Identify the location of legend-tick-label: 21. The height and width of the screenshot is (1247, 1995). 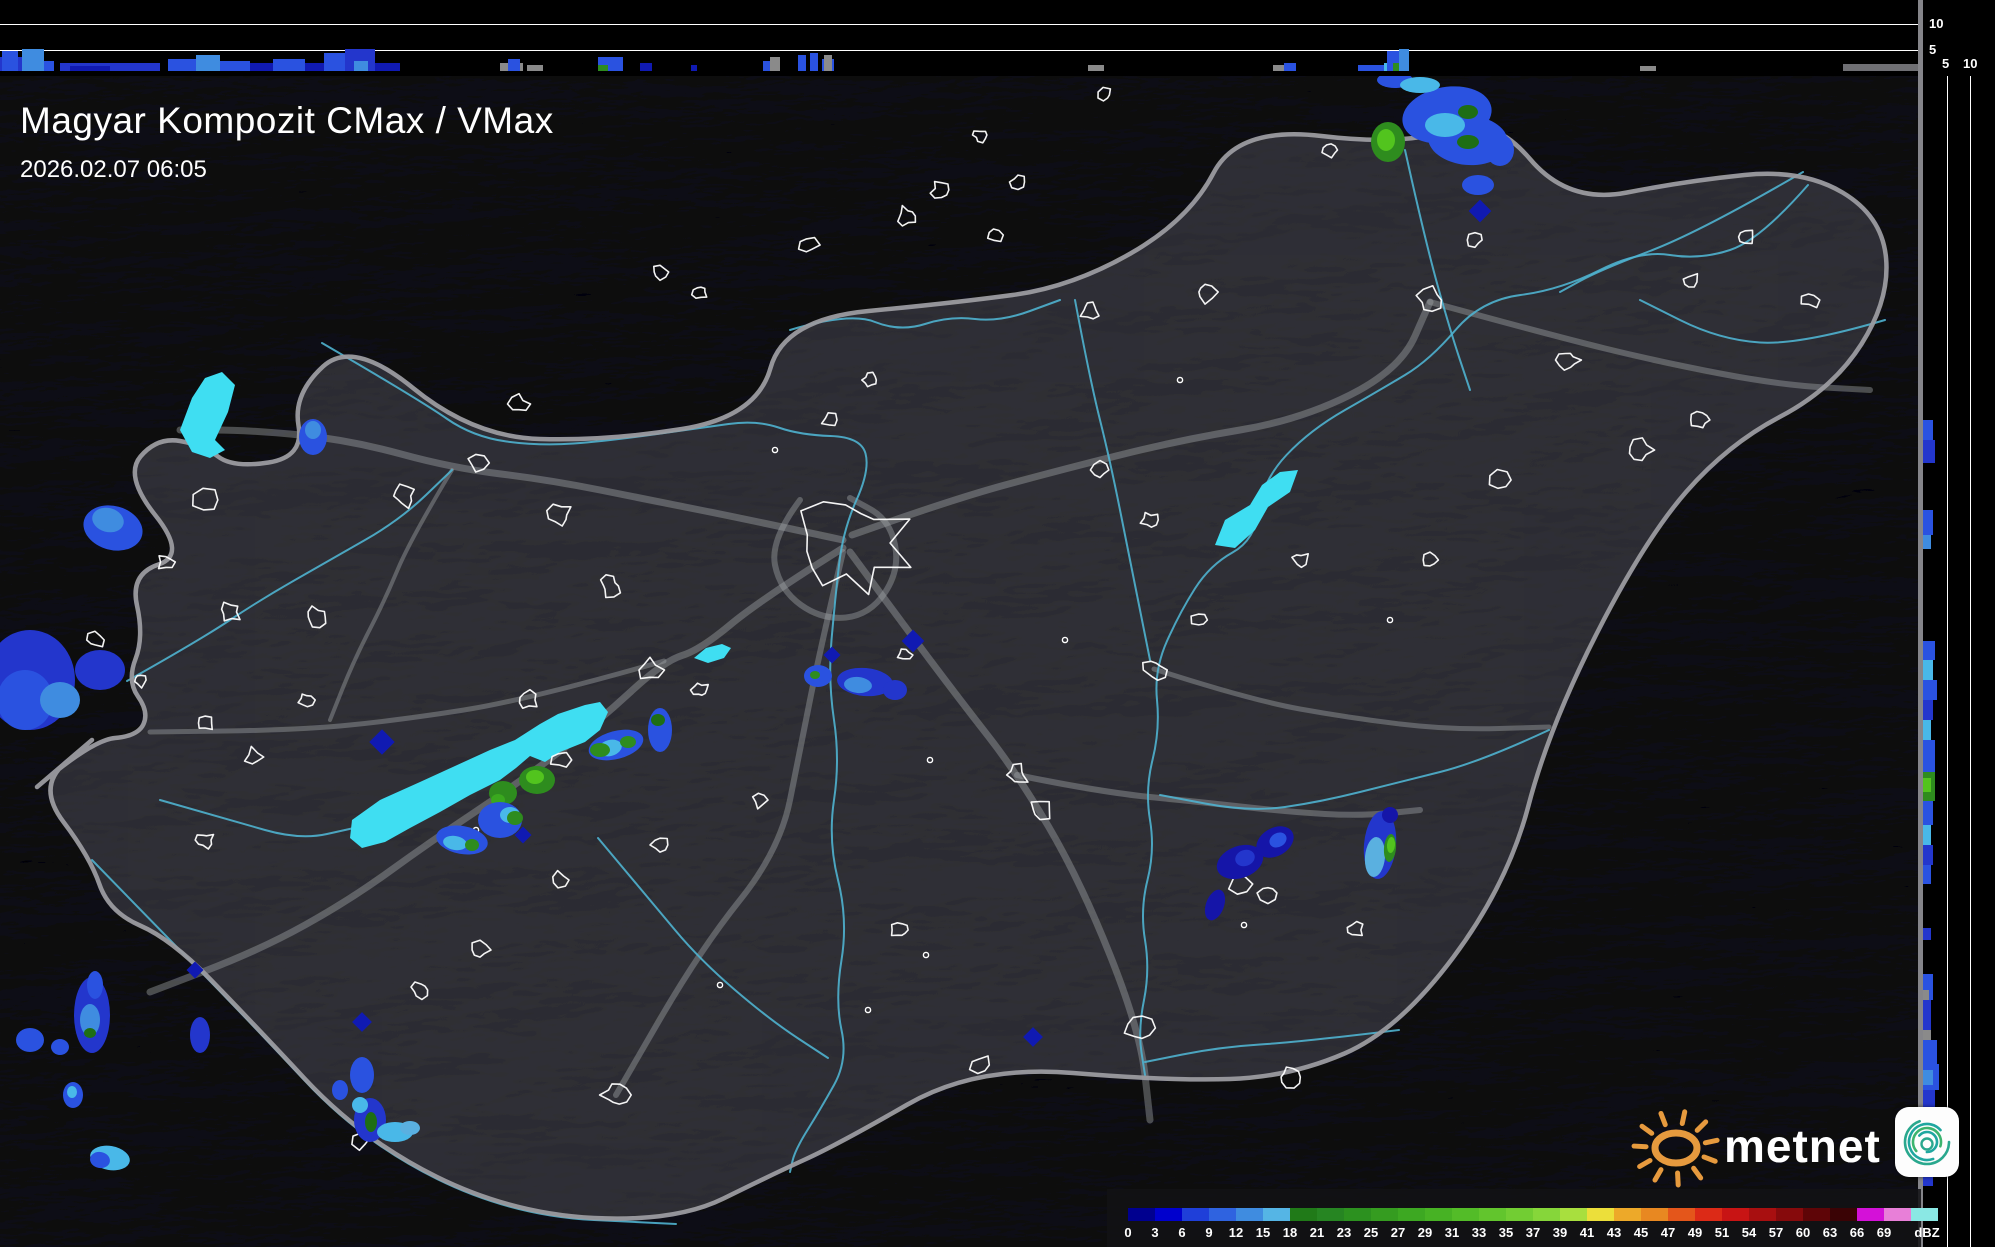
(1317, 1232).